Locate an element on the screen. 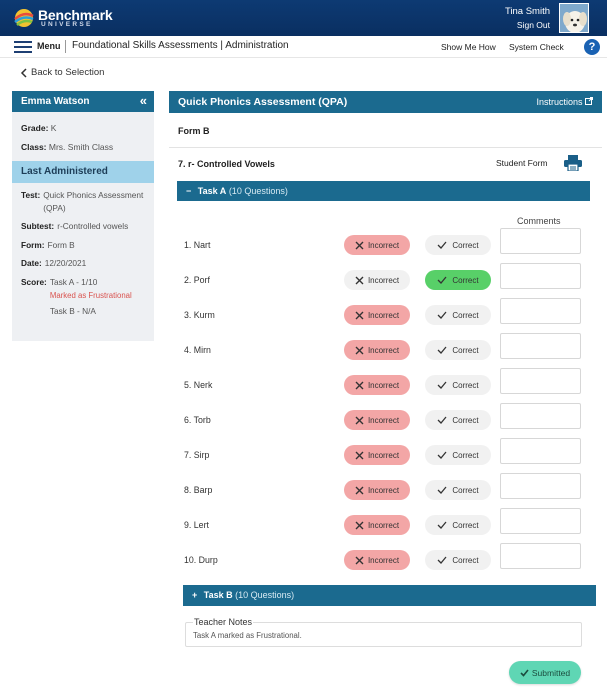 This screenshot has height=697, width=607. instructions-link: Instructions is located at coordinates (564, 102).